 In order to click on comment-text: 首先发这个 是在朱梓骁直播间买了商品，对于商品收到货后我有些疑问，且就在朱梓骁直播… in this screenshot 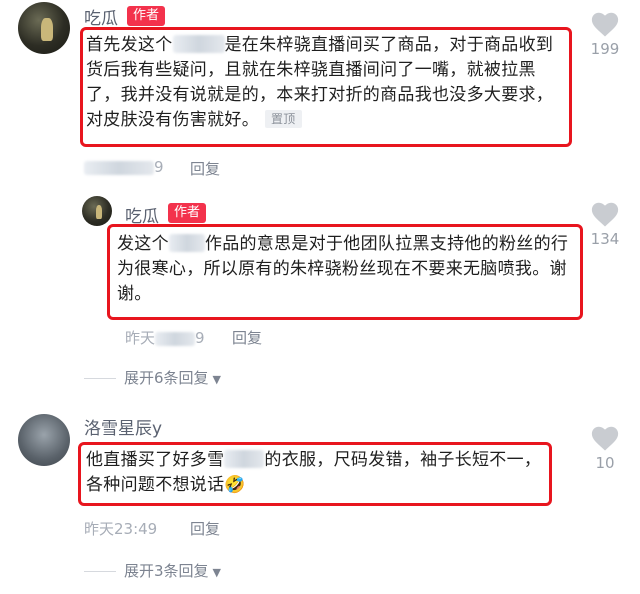, I will do `click(320, 82)`.